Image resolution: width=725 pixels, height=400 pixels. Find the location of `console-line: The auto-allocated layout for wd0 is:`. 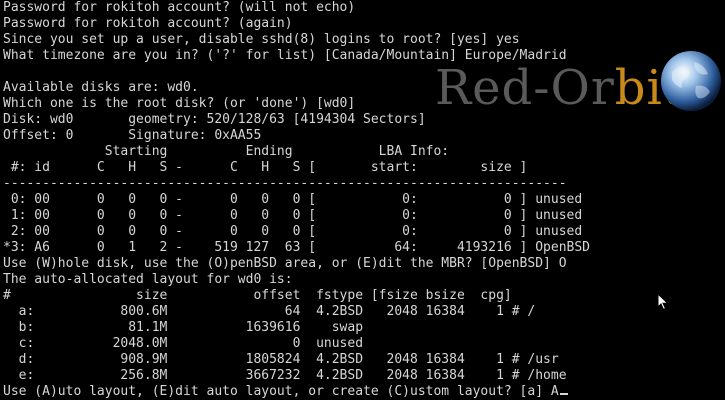

console-line: The auto-allocated layout for wd0 is: is located at coordinates (148, 279).